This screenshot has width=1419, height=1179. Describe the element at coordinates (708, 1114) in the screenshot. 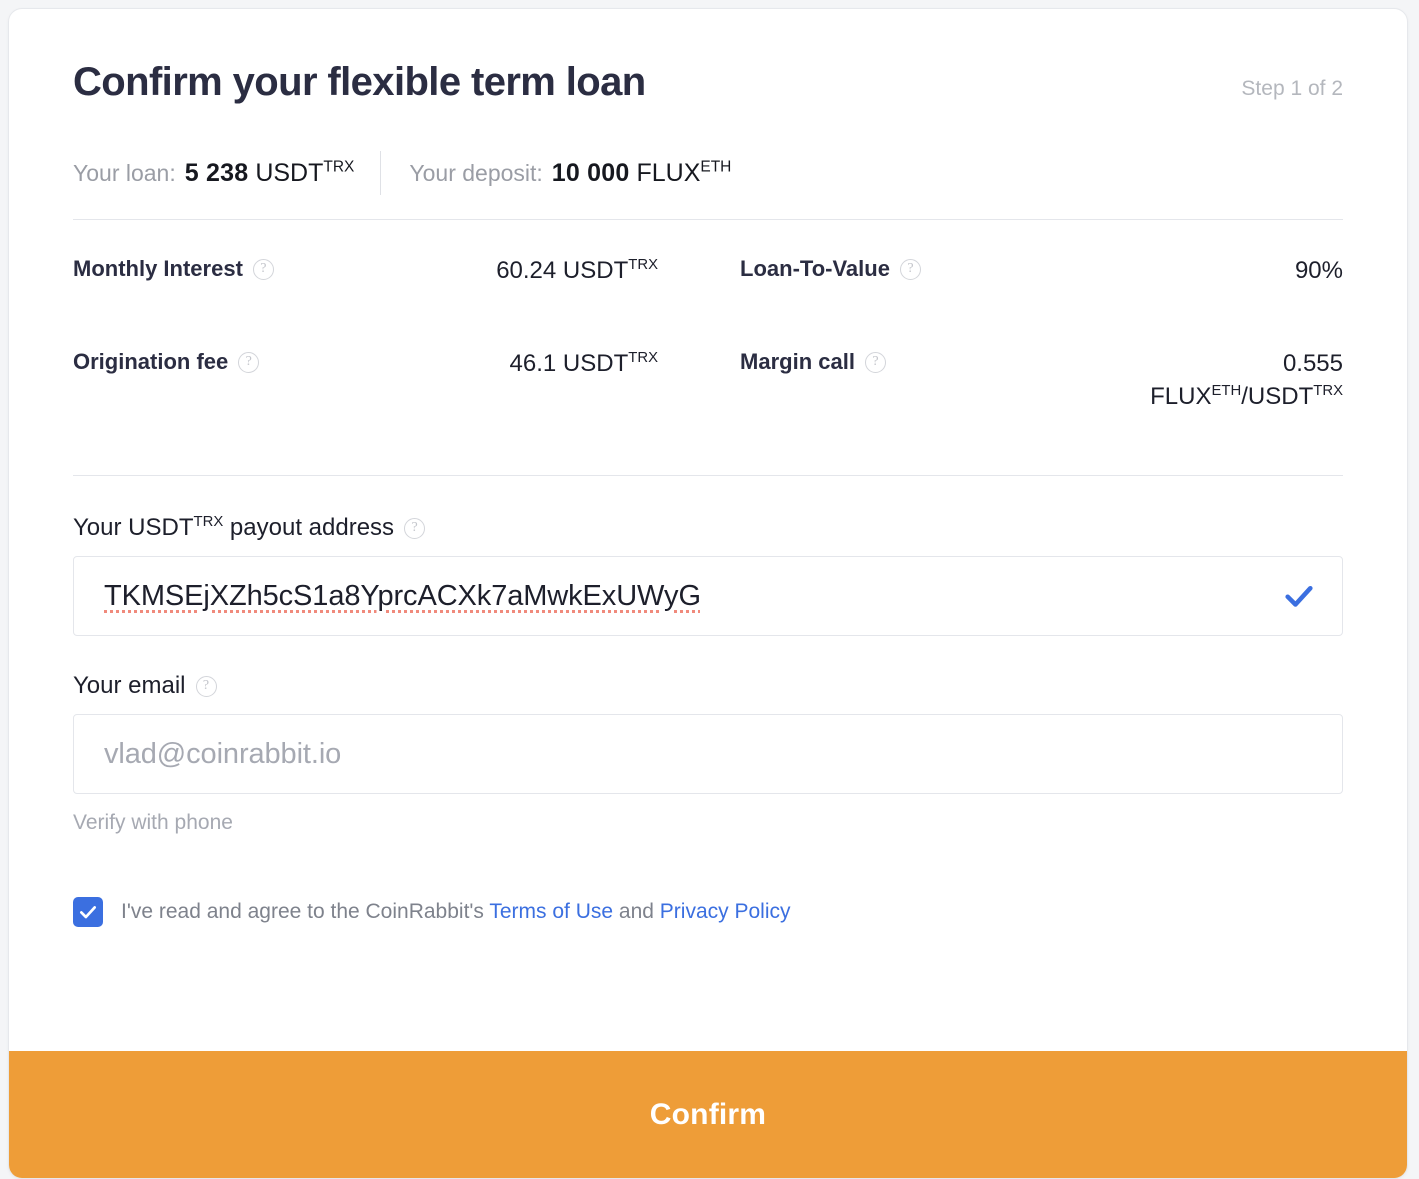

I see `confirm-button: Confirm` at that location.